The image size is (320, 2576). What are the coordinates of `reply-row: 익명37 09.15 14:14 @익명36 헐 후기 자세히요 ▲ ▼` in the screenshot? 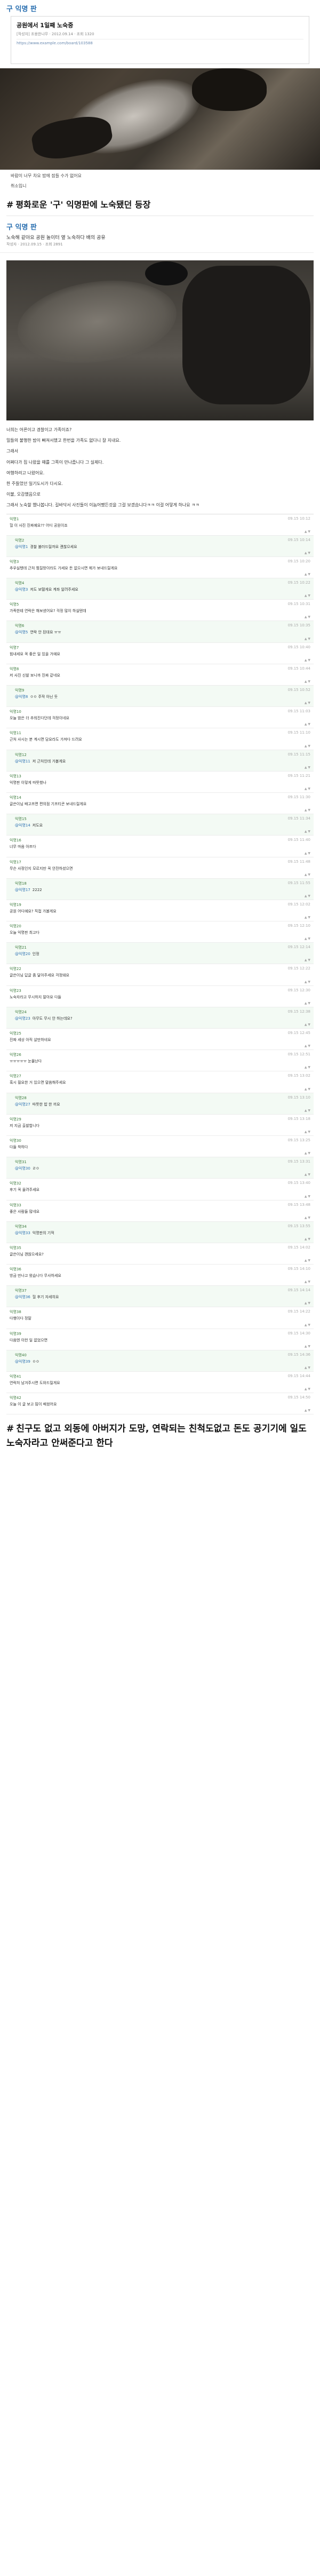 It's located at (160, 1297).